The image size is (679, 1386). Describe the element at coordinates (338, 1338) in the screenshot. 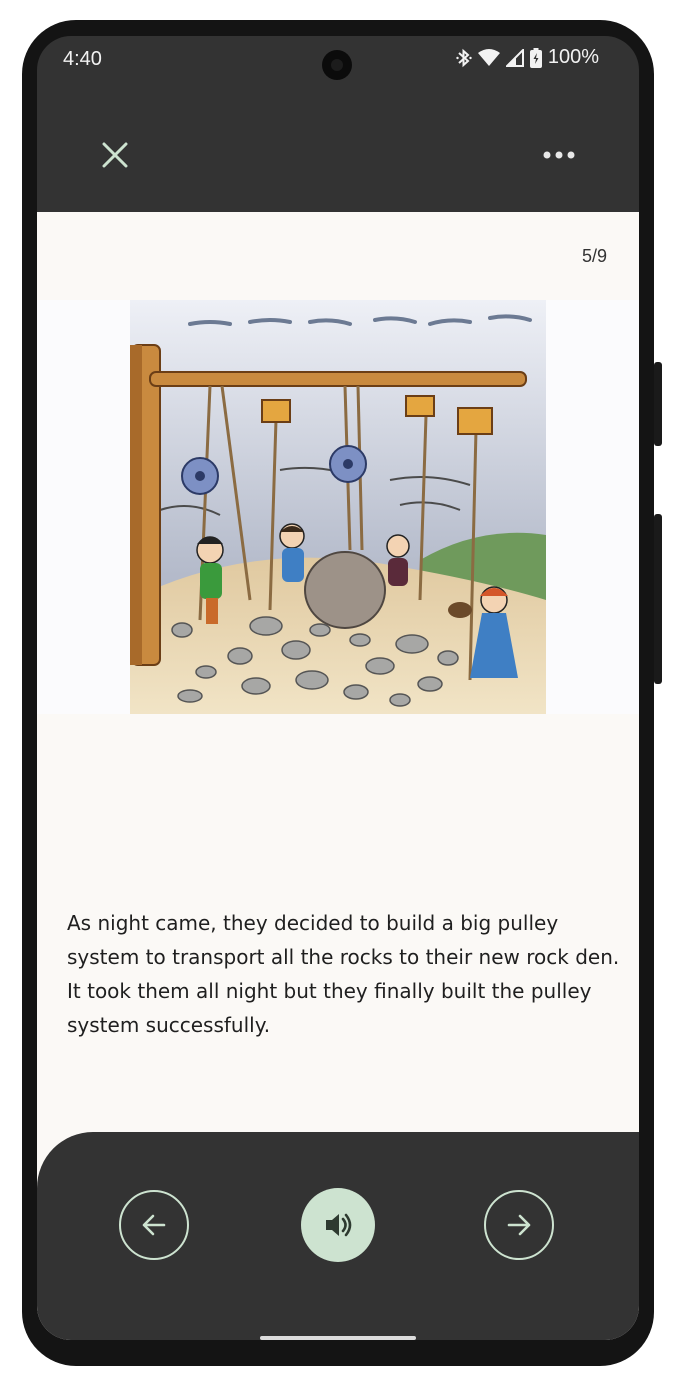

I see `home-indicator` at that location.